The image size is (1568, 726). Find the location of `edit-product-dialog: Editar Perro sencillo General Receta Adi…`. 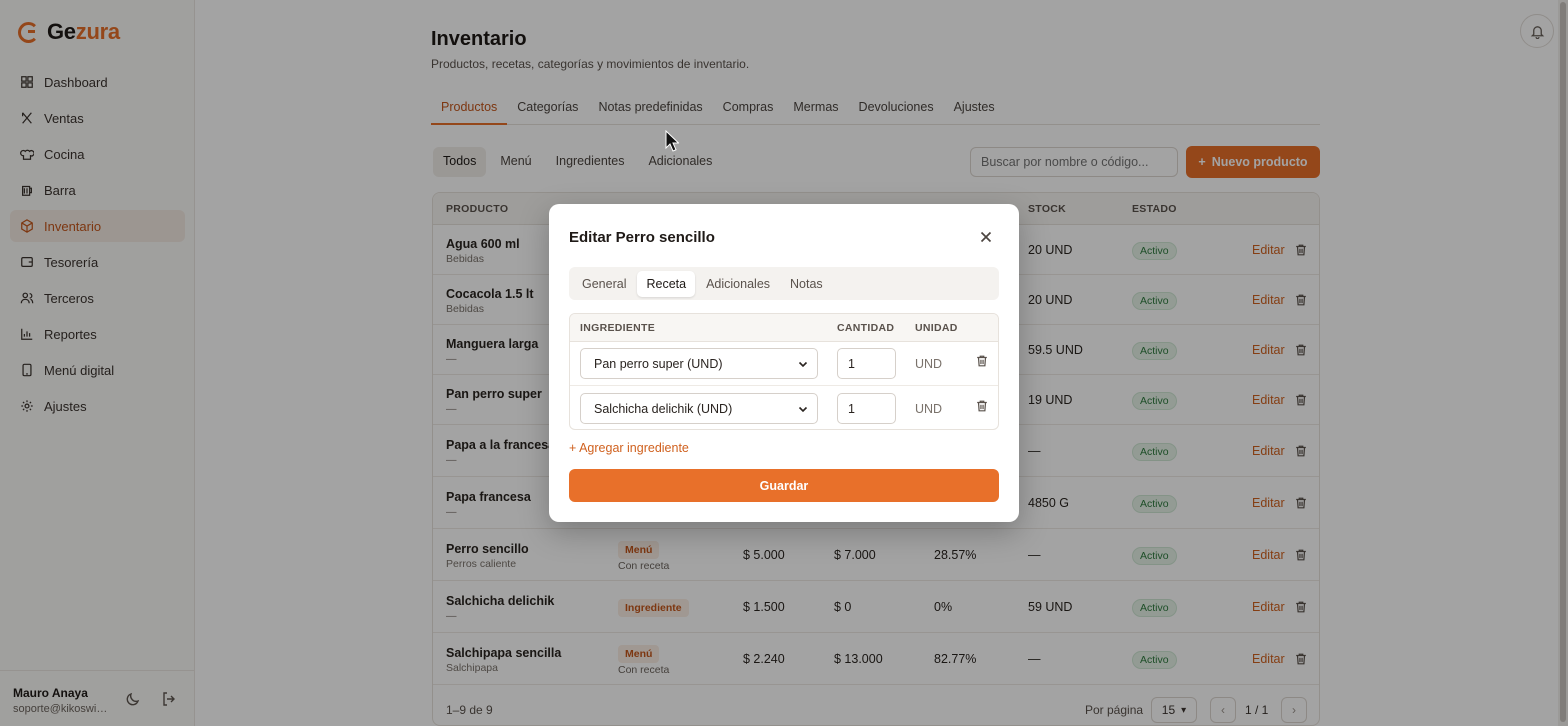

edit-product-dialog: Editar Perro sencillo General Receta Adi… is located at coordinates (784, 363).